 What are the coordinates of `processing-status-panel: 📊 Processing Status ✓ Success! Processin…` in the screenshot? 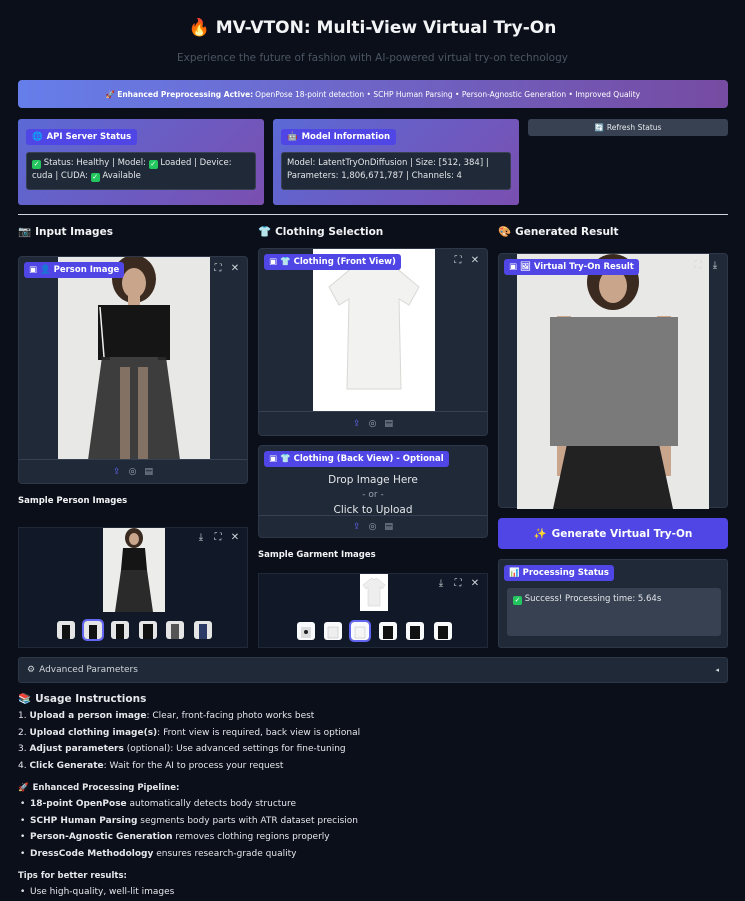 It's located at (613, 603).